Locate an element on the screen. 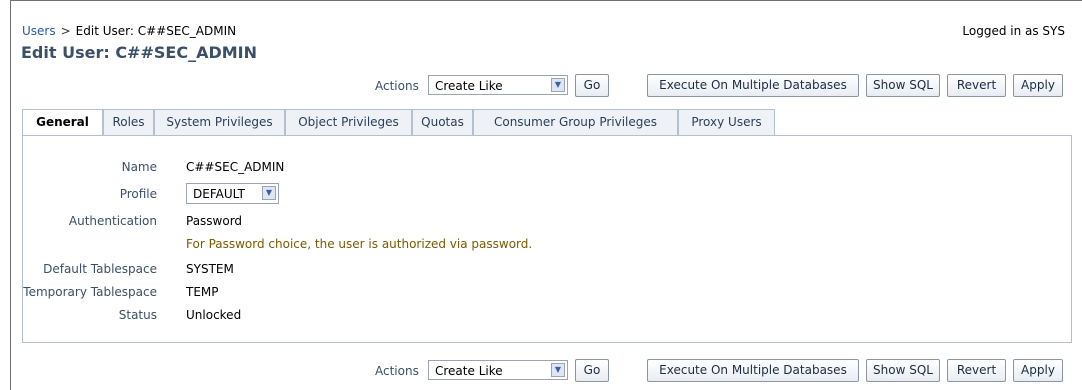  page-title: Edit User: C##SEC_ADMIN is located at coordinates (139, 52).